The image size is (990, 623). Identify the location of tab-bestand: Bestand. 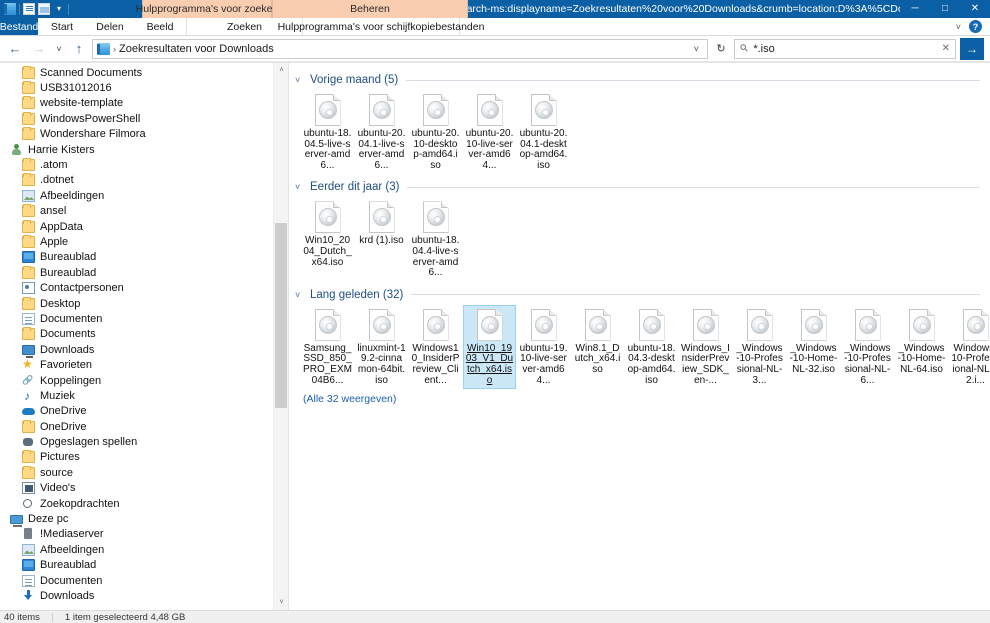
(19, 26).